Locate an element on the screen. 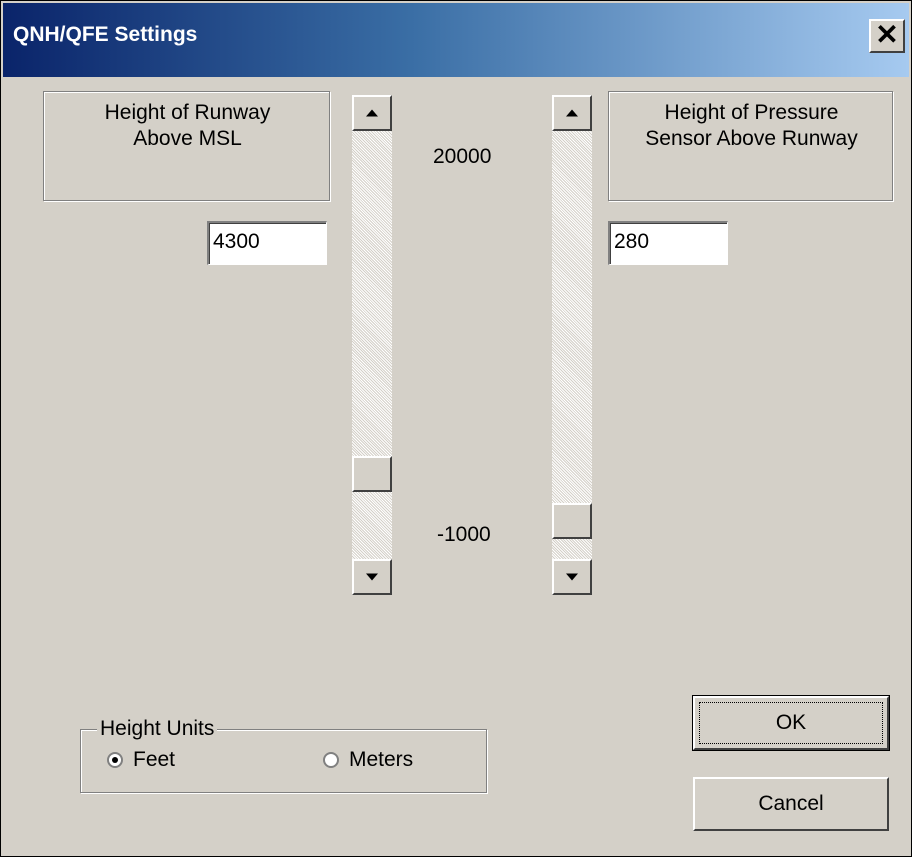  close-icon: ✕ is located at coordinates (887, 34).